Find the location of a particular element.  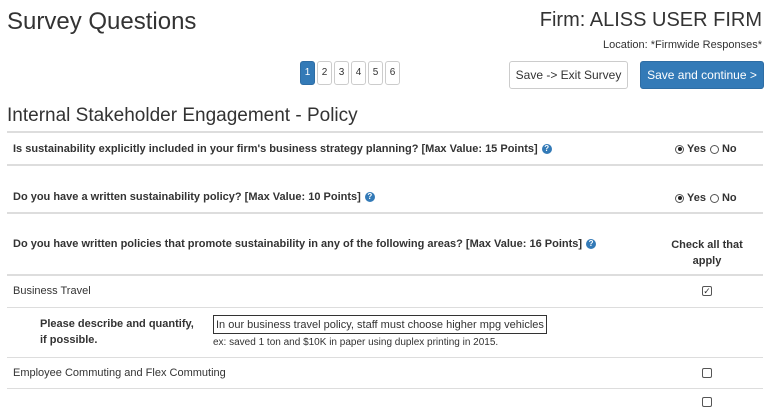

area-next-checkbox is located at coordinates (707, 402).